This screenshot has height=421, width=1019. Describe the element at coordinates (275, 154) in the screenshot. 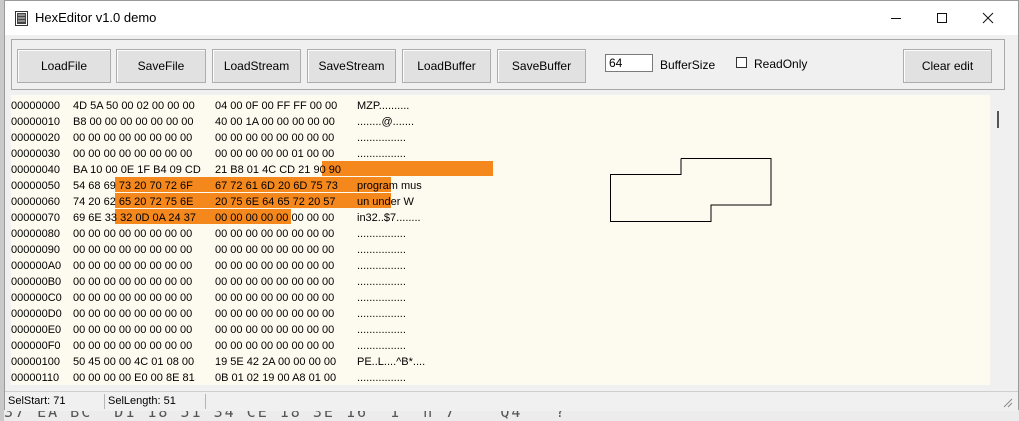

I see `row-hex-right: 00 00 00 00 00 01 00 00` at that location.